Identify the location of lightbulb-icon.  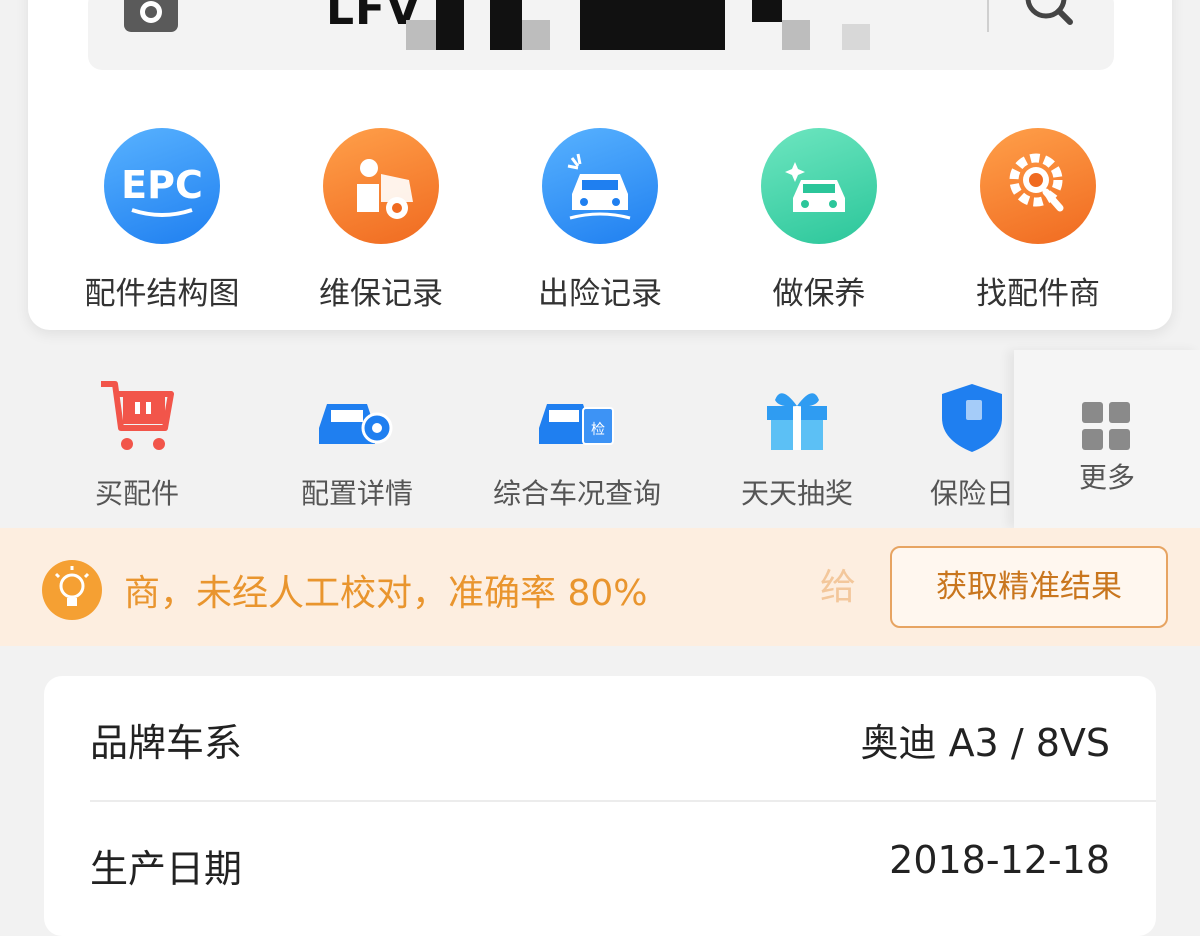
(72, 590).